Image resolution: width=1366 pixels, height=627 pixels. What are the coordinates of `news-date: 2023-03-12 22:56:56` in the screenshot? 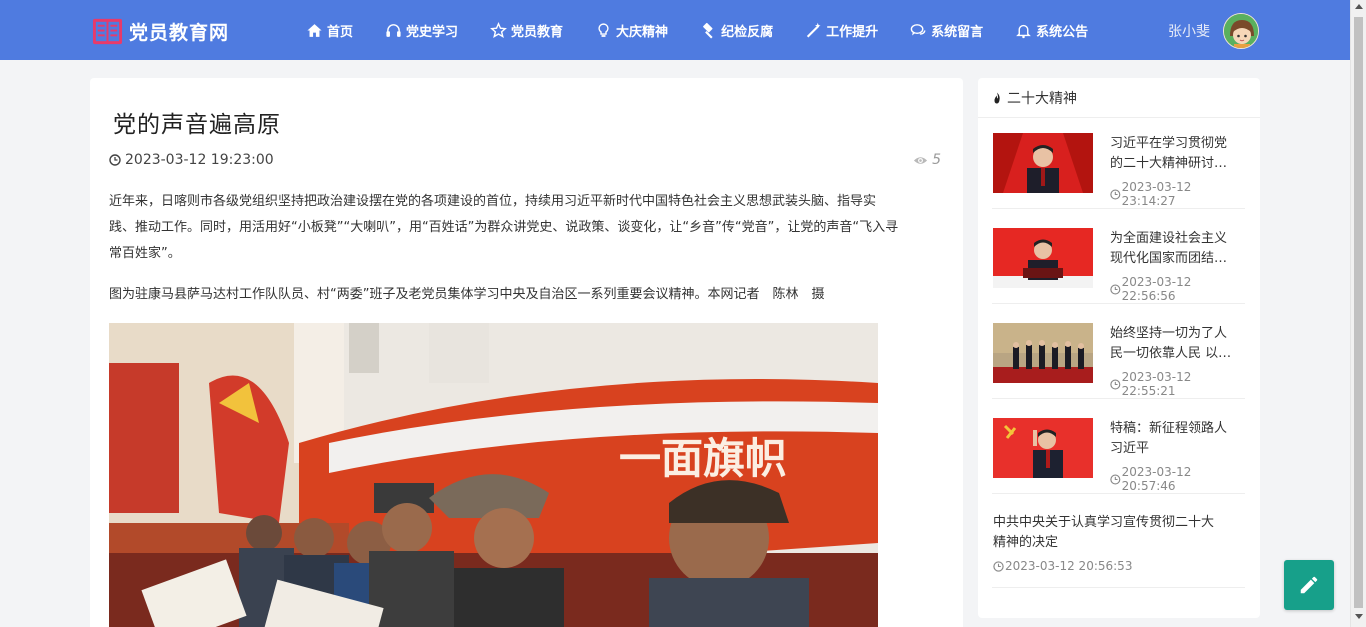 It's located at (1177, 289).